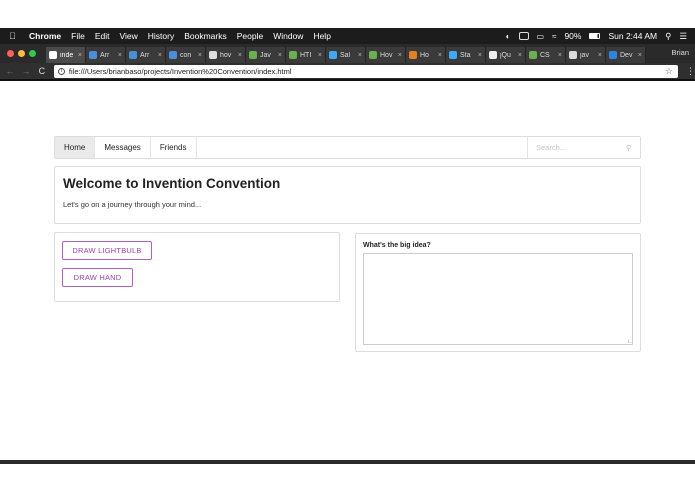  I want to click on tab-label: inde, so click(67, 55).